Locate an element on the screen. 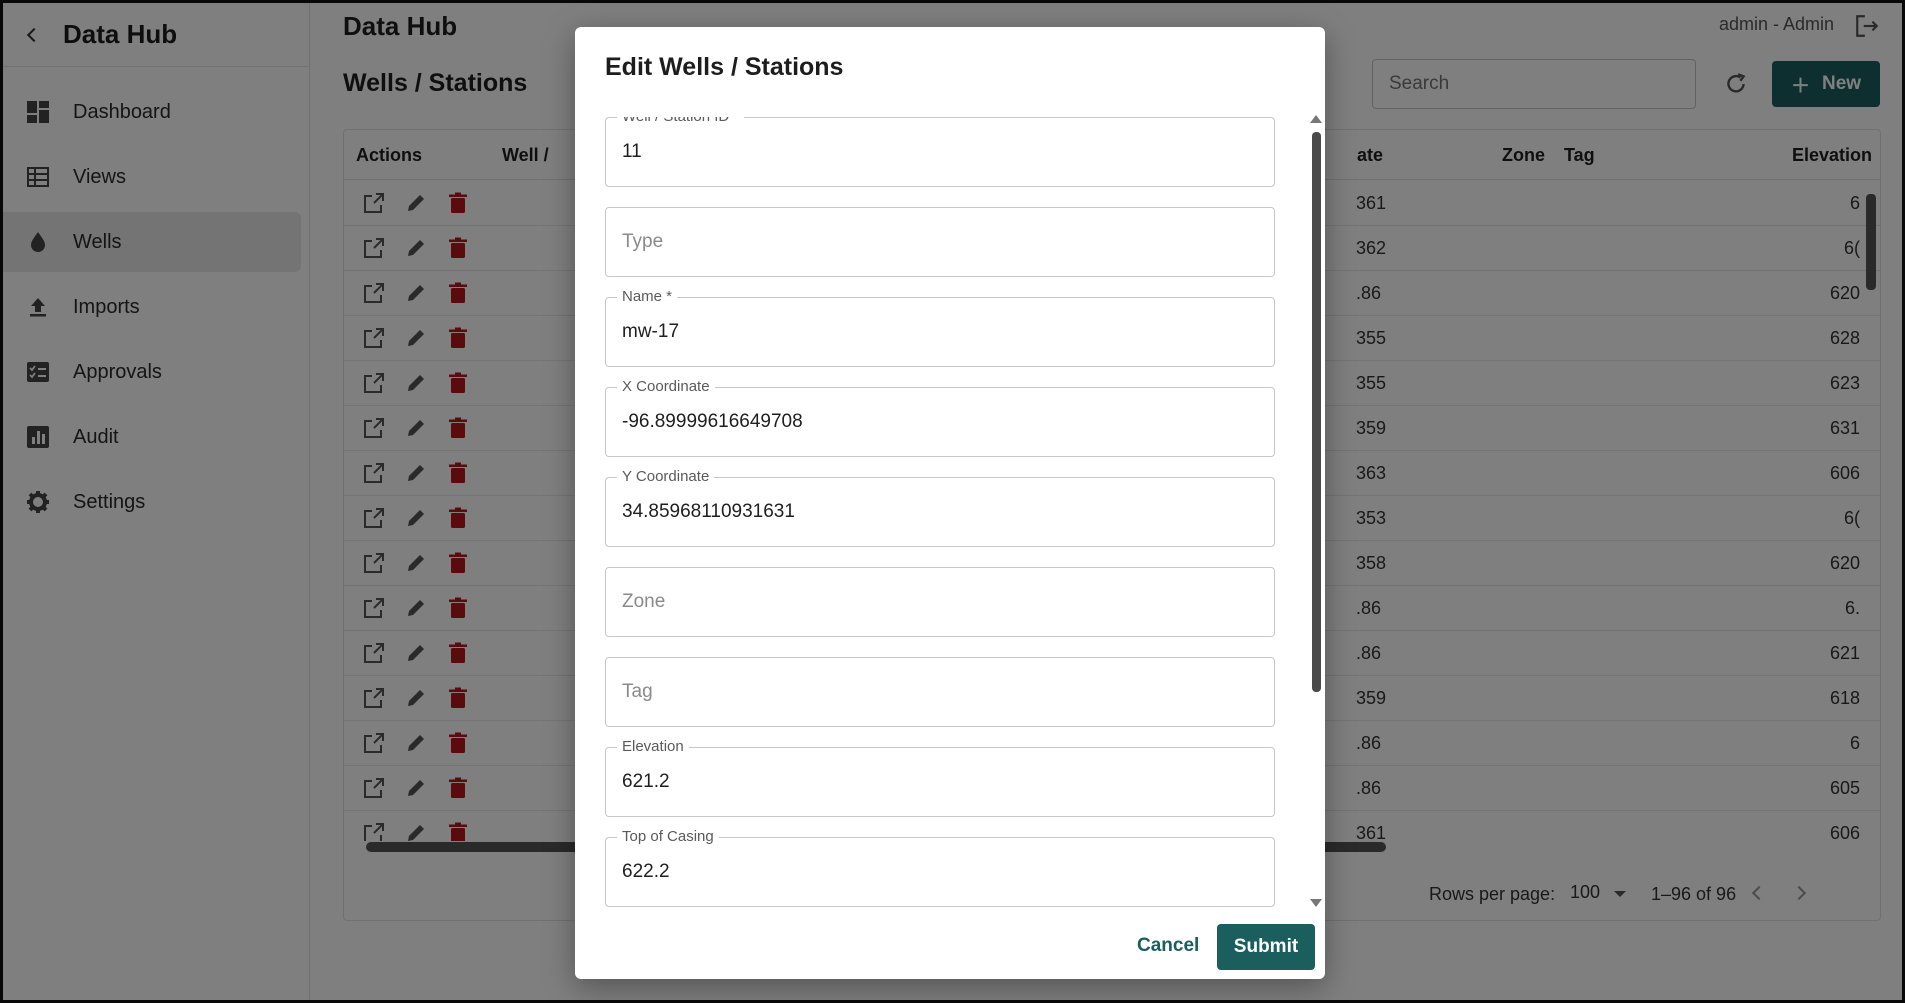 The image size is (1905, 1003). field-label: Elevation is located at coordinates (653, 747).